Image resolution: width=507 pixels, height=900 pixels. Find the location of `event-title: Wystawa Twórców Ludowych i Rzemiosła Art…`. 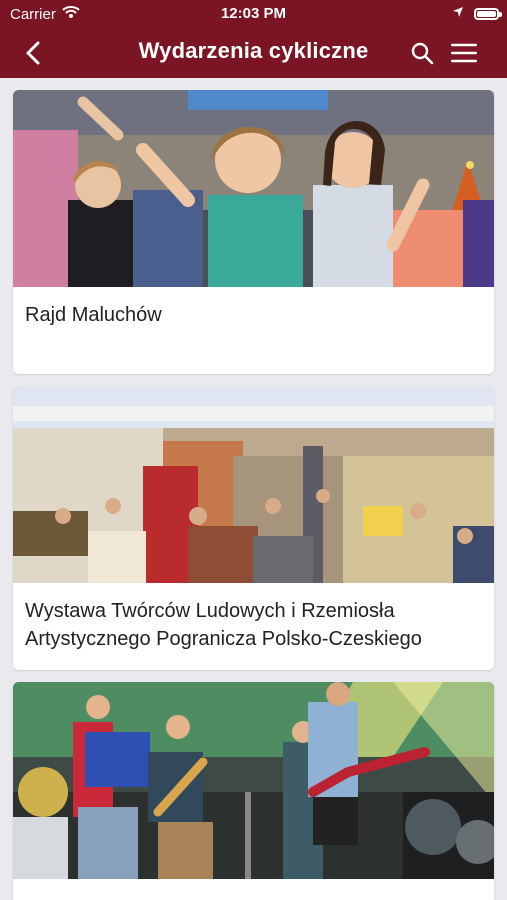

event-title: Wystawa Twórców Ludowych i Rzemiosła Art… is located at coordinates (253, 618).